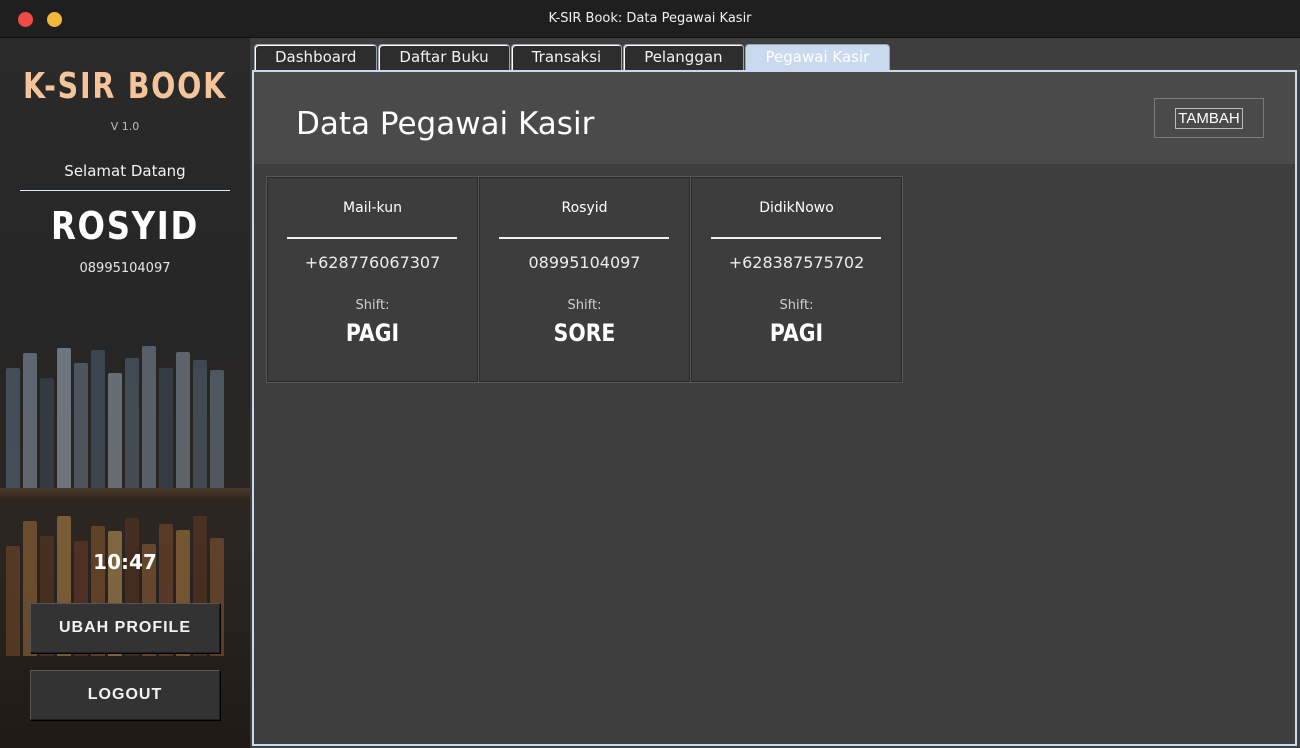 The height and width of the screenshot is (748, 1300). Describe the element at coordinates (445, 124) in the screenshot. I see `page-title: Data Pegawai Kasir` at that location.